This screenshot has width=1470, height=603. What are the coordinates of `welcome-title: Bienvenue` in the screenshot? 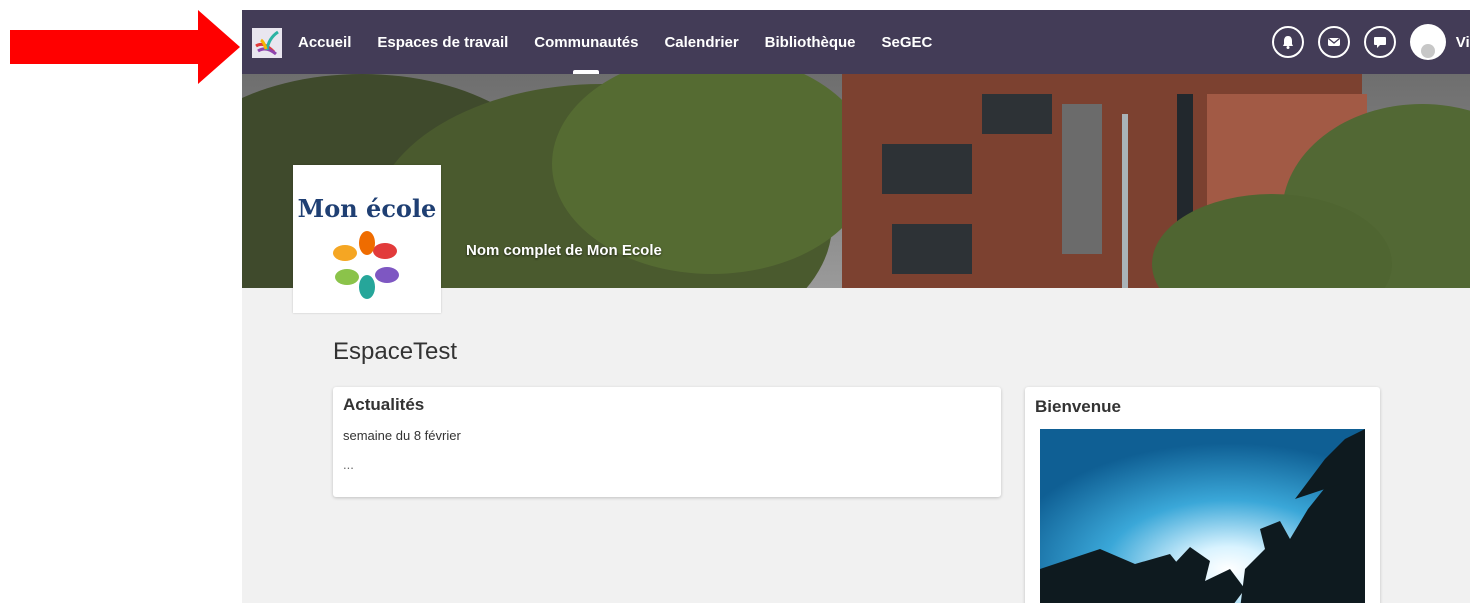 It's located at (1078, 406).